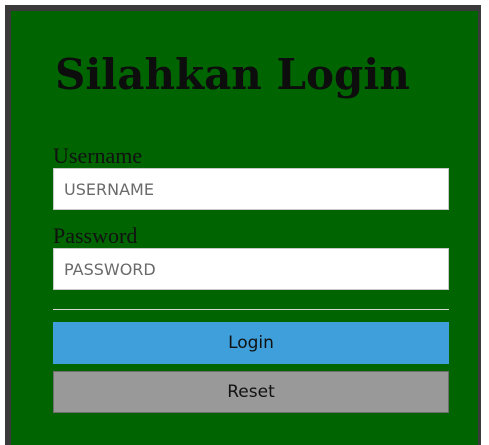  I want to click on password-label: Password, so click(95, 235).